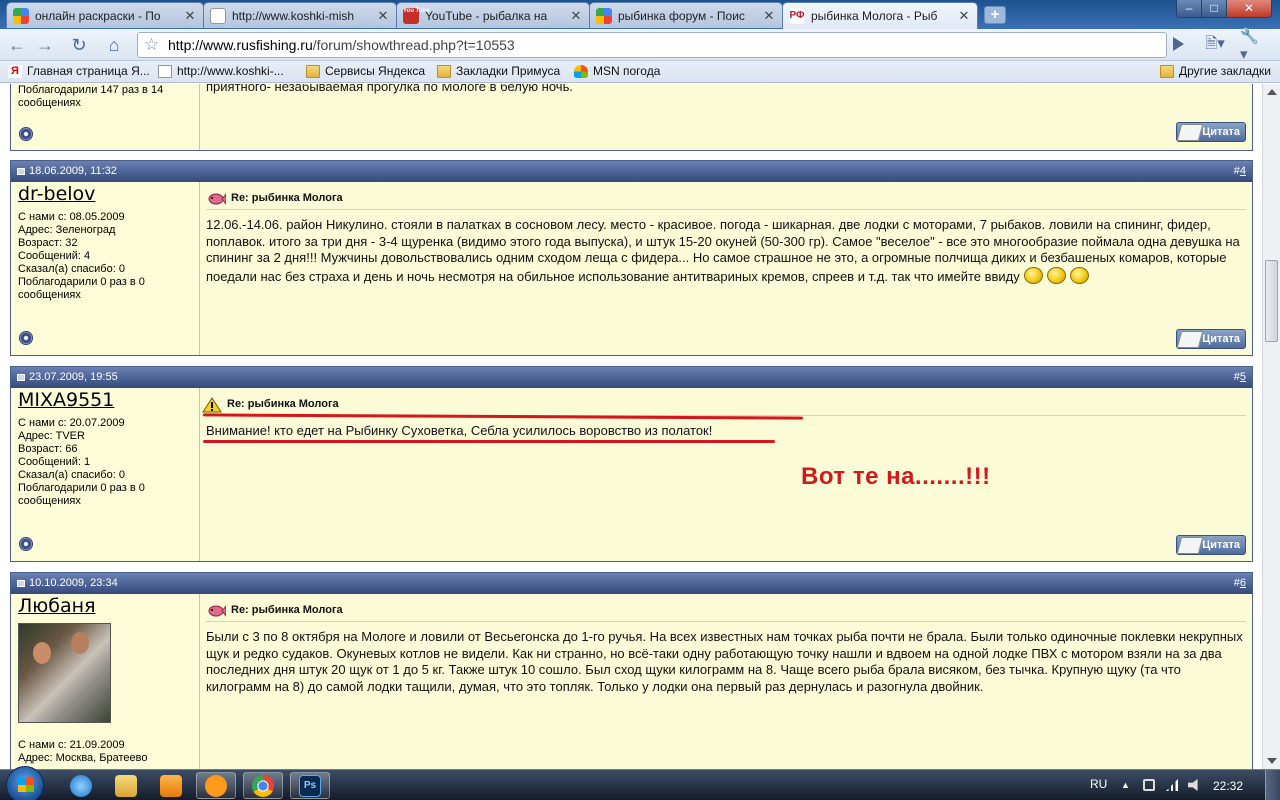 The height and width of the screenshot is (800, 1280). I want to click on wrench-menu-icon: 🔧▾, so click(1253, 45).